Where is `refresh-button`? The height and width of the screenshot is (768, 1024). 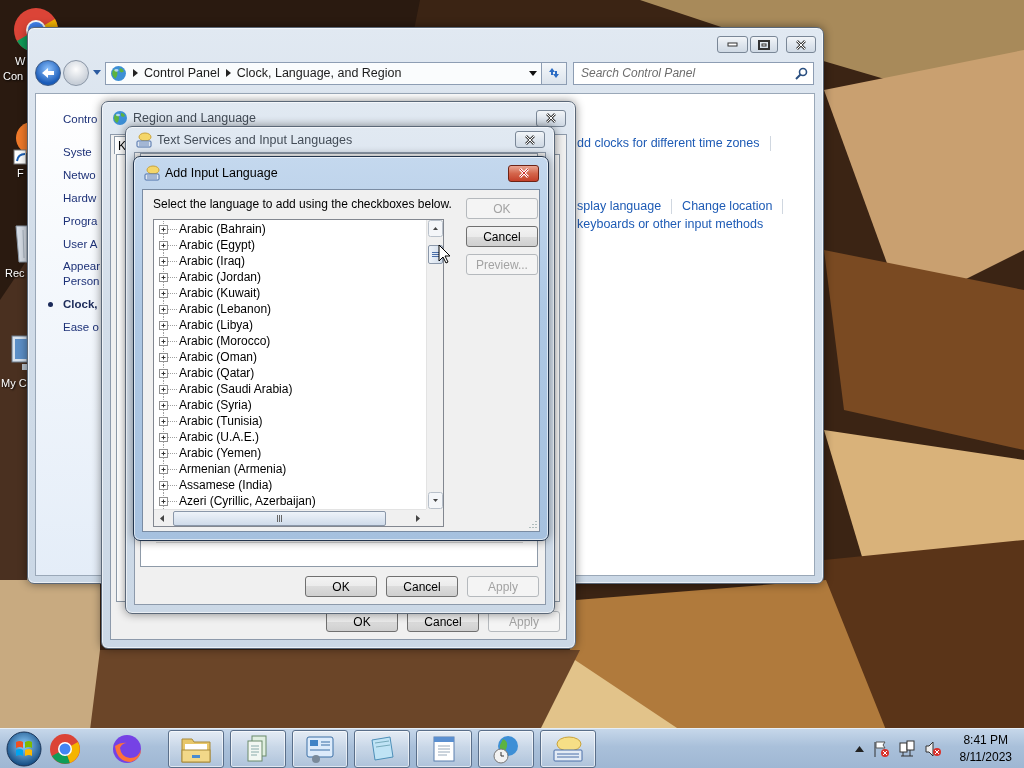 refresh-button is located at coordinates (554, 73).